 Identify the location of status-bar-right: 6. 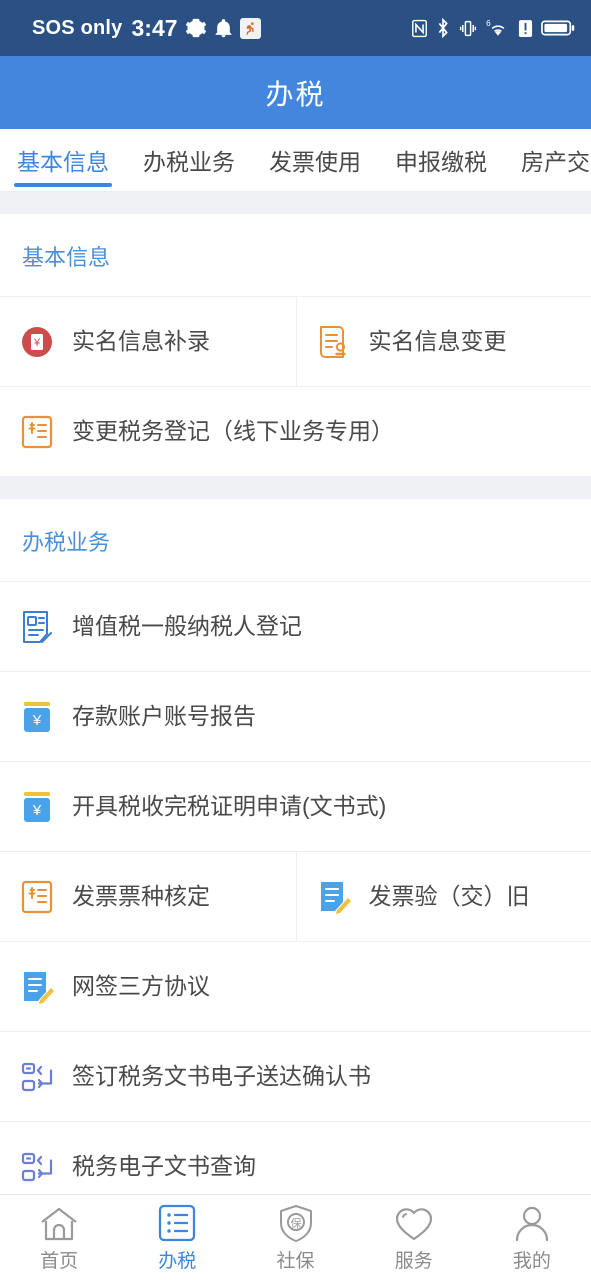
(493, 28).